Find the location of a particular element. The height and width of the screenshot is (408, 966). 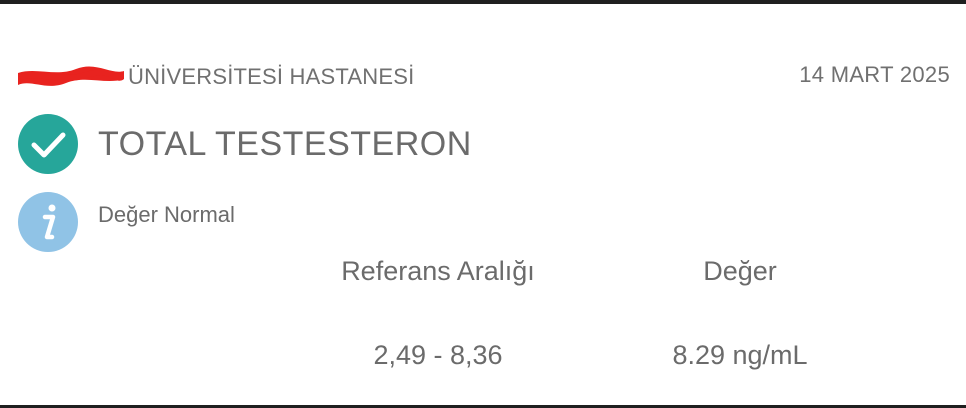

test-name: TOTAL TESTESTERON is located at coordinates (285, 143).